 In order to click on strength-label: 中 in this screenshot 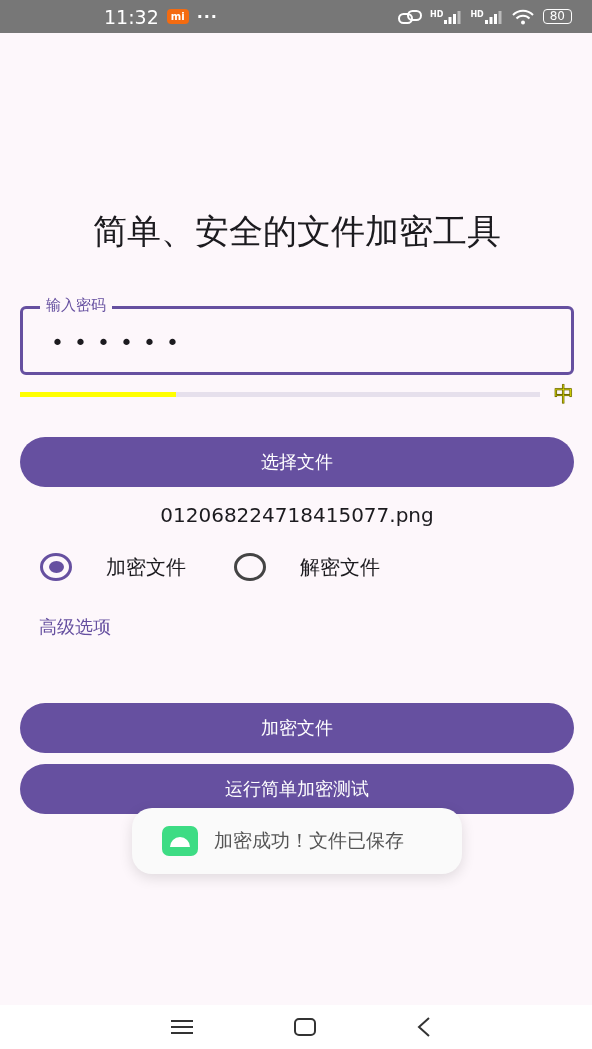, I will do `click(564, 394)`.